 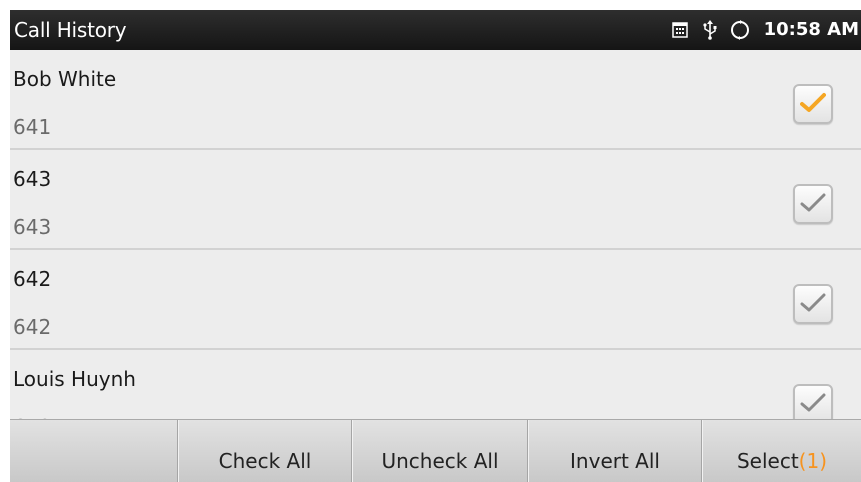 I want to click on selected-count: (1), so click(x=813, y=460).